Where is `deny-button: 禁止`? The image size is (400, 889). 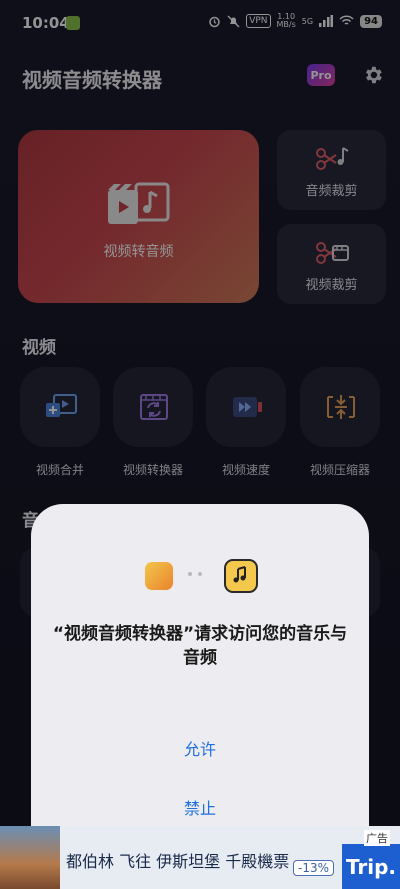
deny-button: 禁止 is located at coordinates (200, 807).